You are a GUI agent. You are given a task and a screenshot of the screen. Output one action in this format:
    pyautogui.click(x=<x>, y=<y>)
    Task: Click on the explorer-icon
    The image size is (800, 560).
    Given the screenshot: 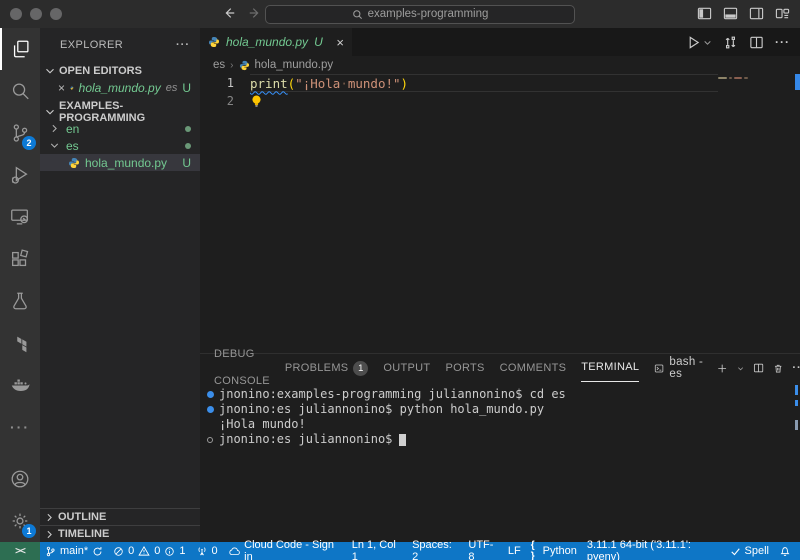 What is the action you would take?
    pyautogui.click(x=20, y=49)
    